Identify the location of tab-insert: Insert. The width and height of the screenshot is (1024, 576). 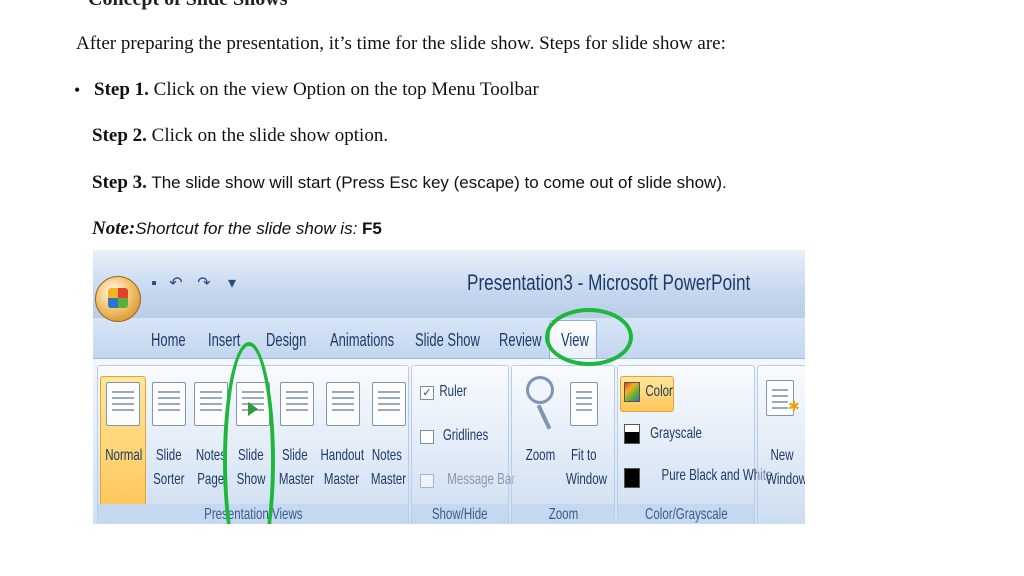
(224, 340).